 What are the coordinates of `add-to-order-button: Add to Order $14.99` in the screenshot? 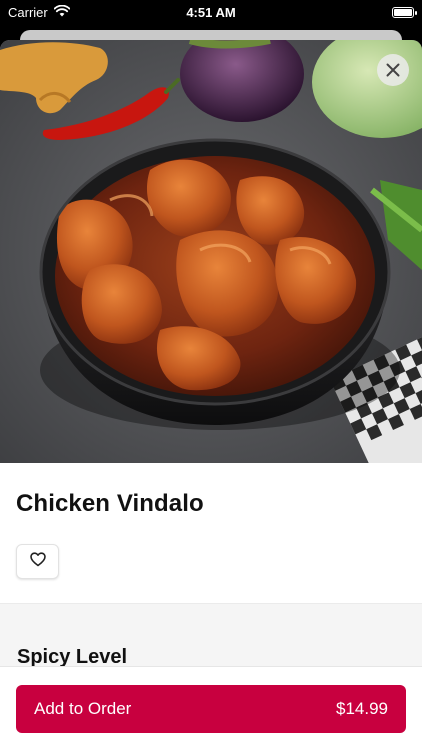 It's located at (211, 709).